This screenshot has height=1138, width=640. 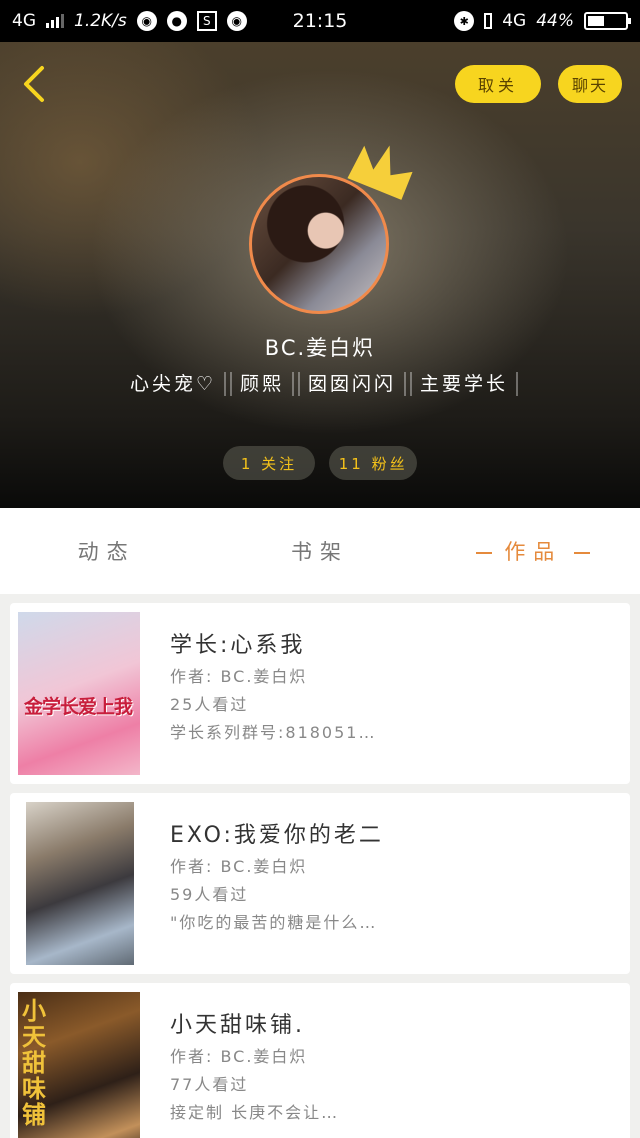 I want to click on book-cover, so click(x=80, y=883).